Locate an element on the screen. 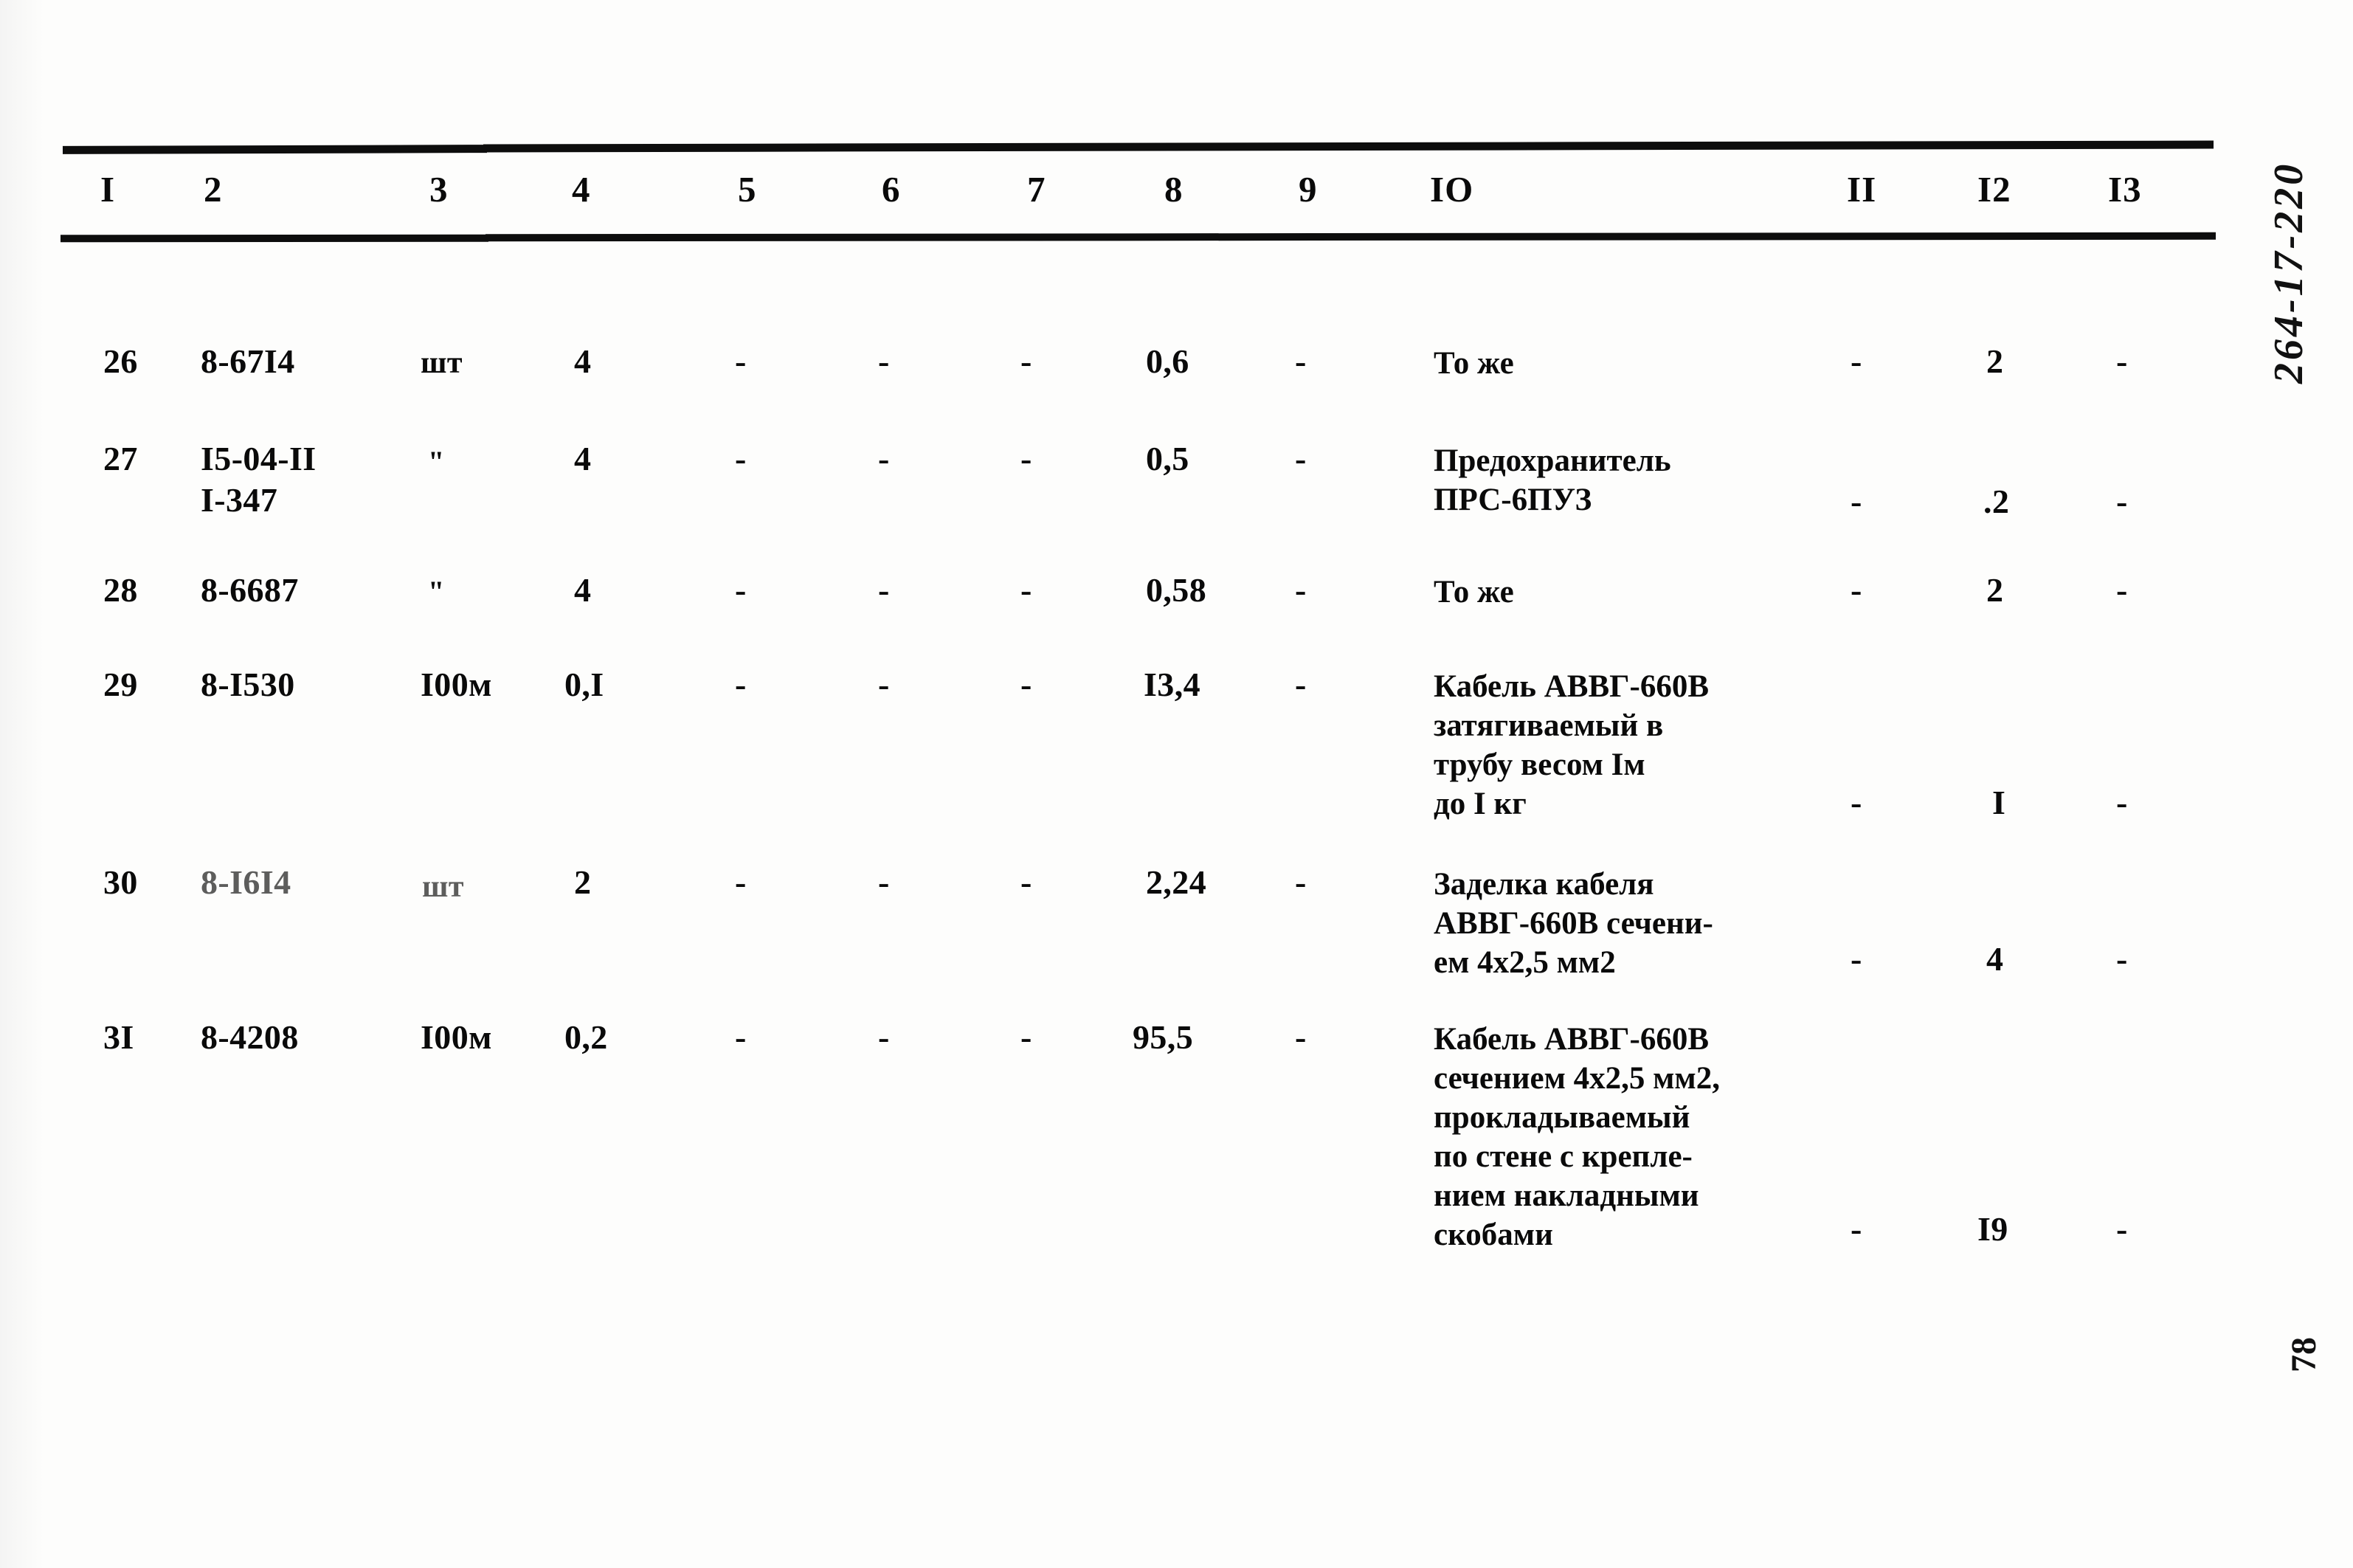 Image resolution: width=2353 pixels, height=1568 pixels. column-header-8: 8 is located at coordinates (1174, 190).